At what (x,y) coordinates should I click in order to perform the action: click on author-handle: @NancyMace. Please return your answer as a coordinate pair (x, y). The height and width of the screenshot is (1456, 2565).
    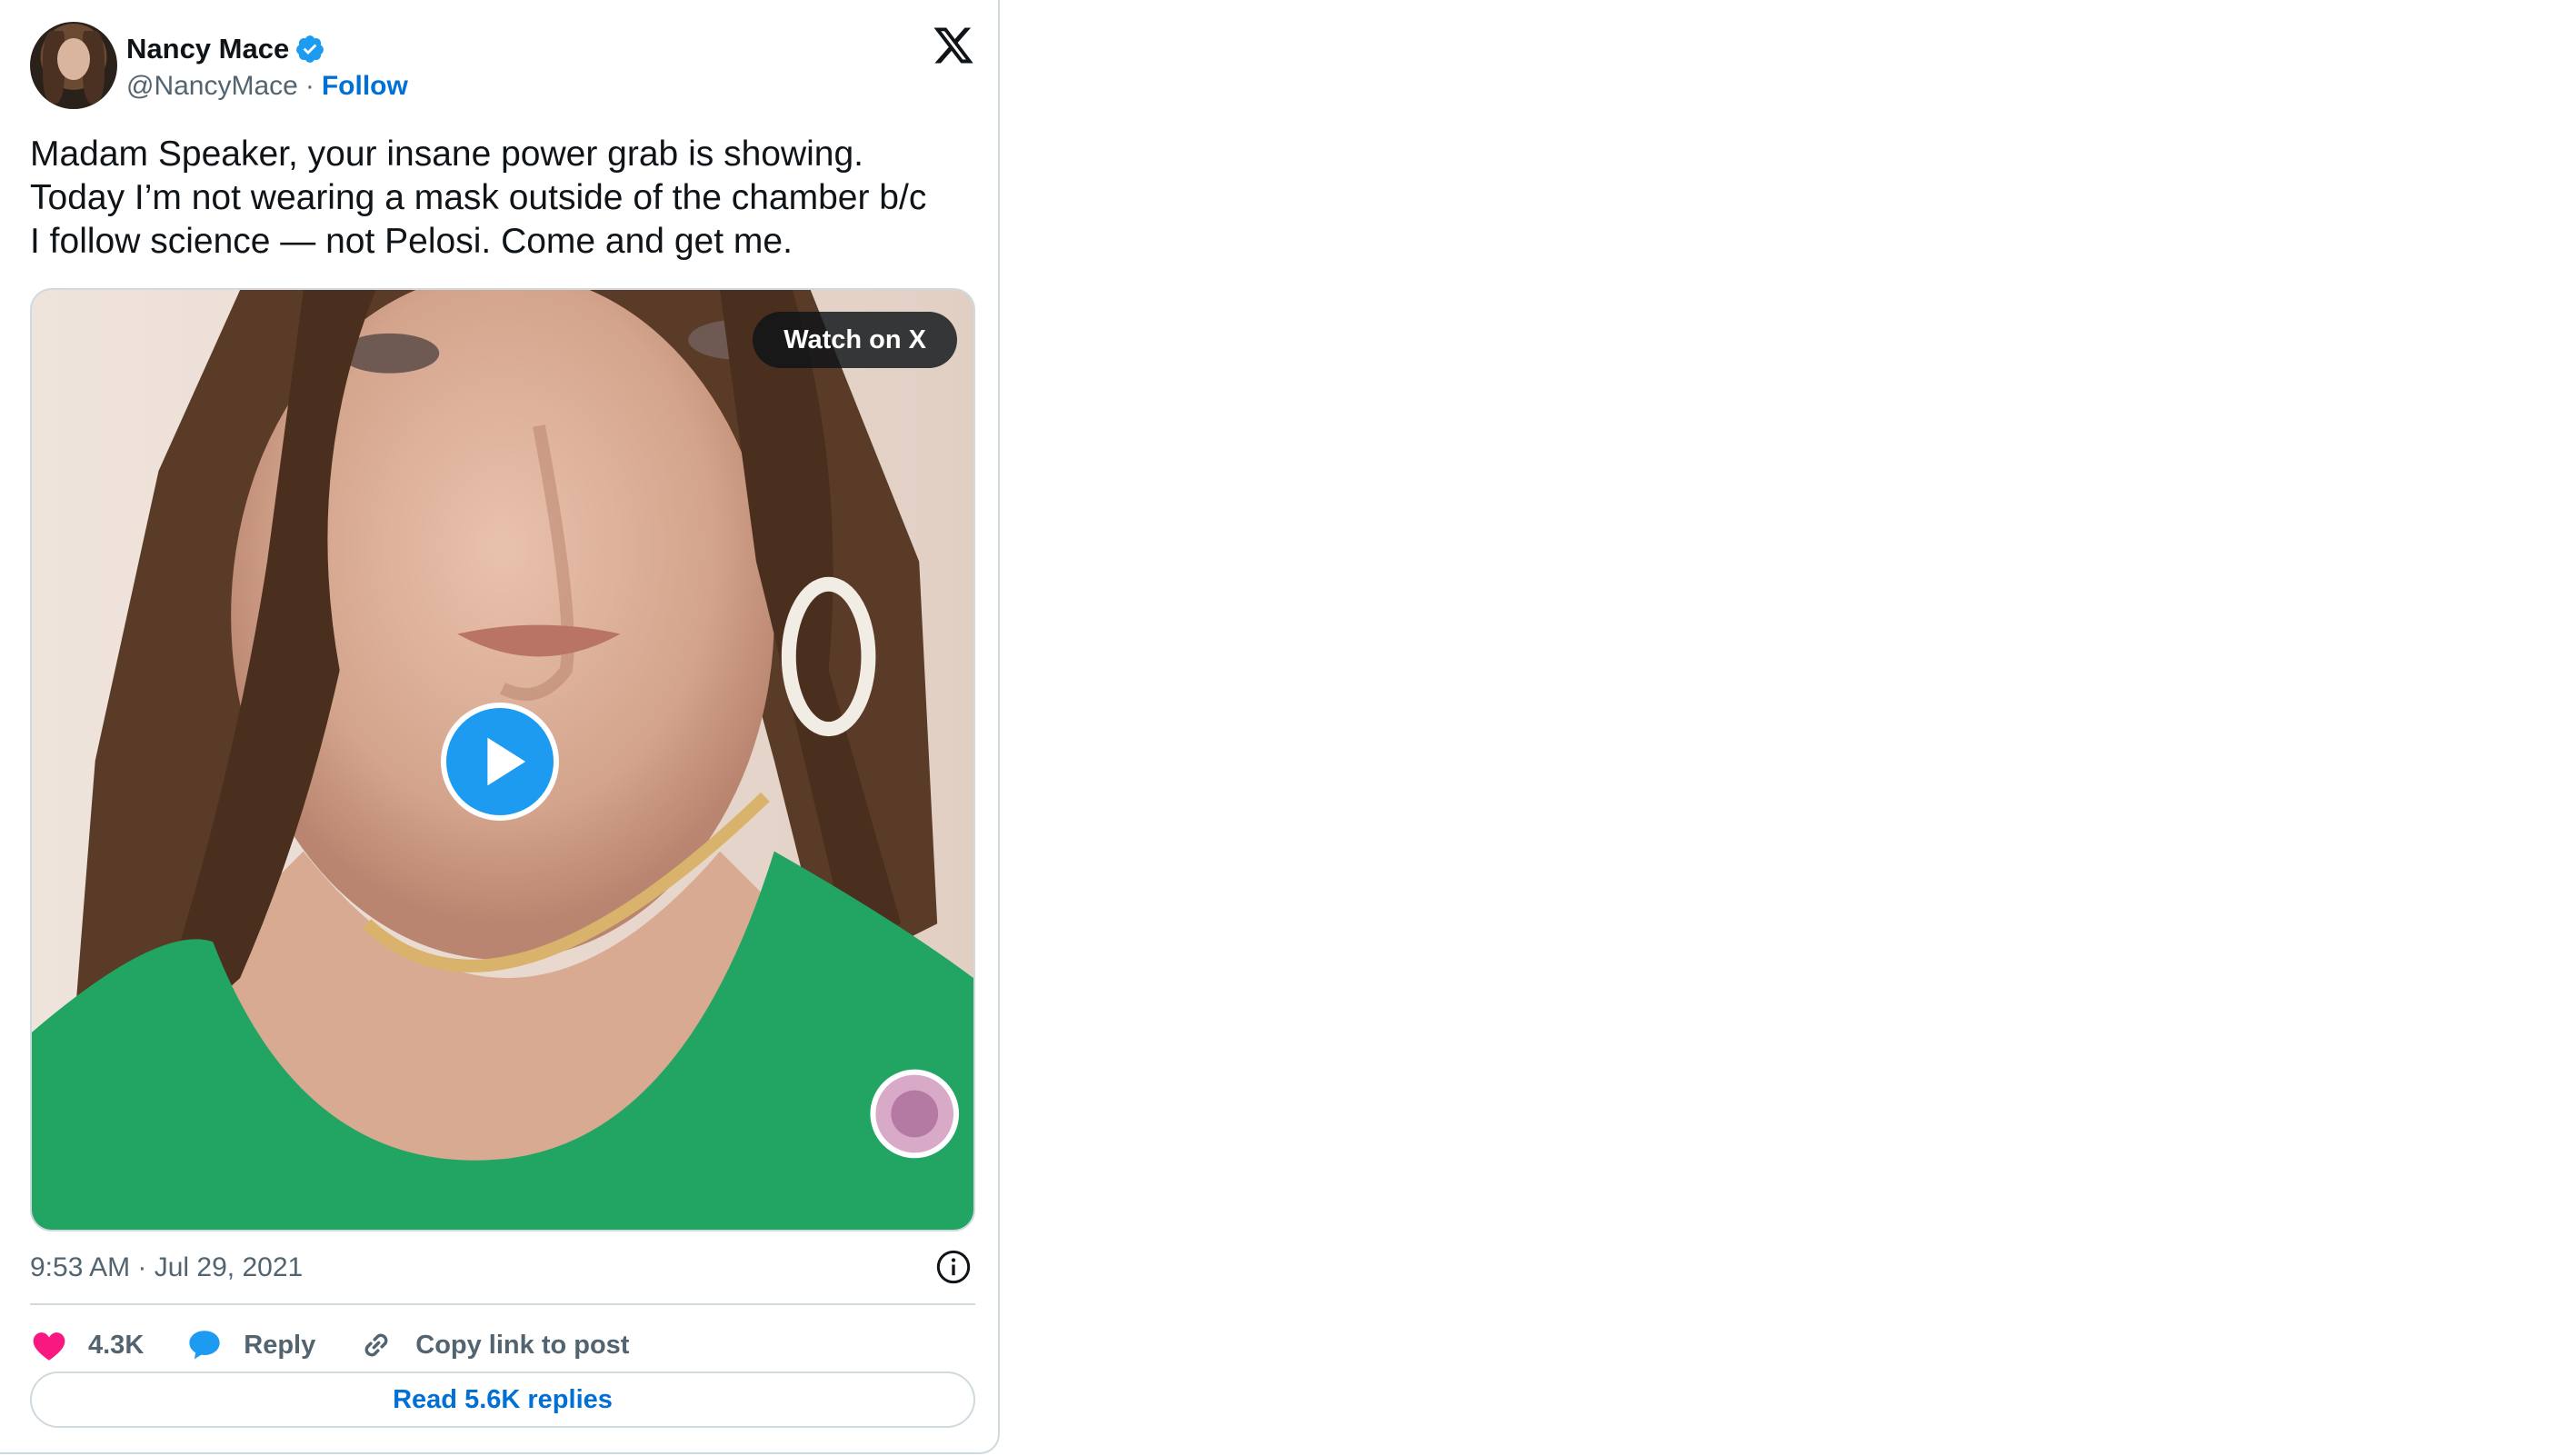
    Looking at the image, I should click on (212, 86).